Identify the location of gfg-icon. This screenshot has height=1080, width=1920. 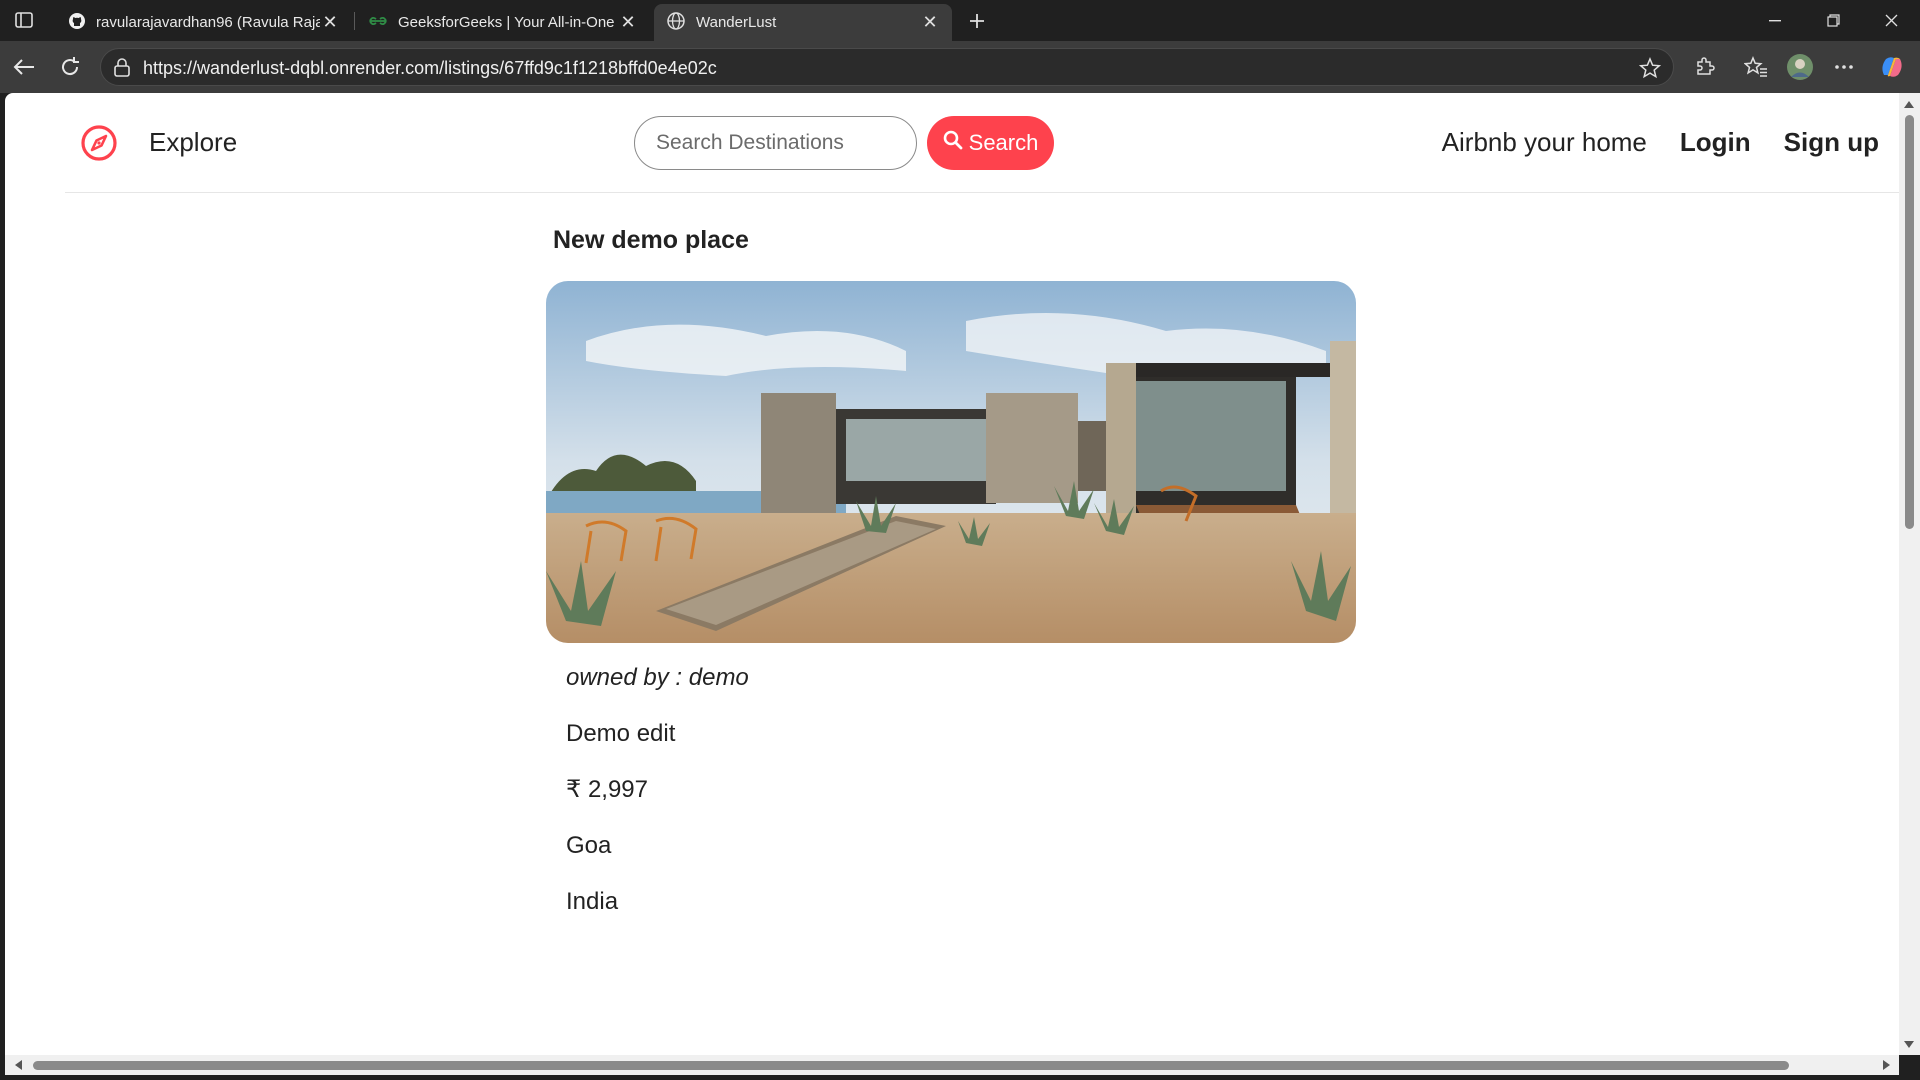
(378, 23).